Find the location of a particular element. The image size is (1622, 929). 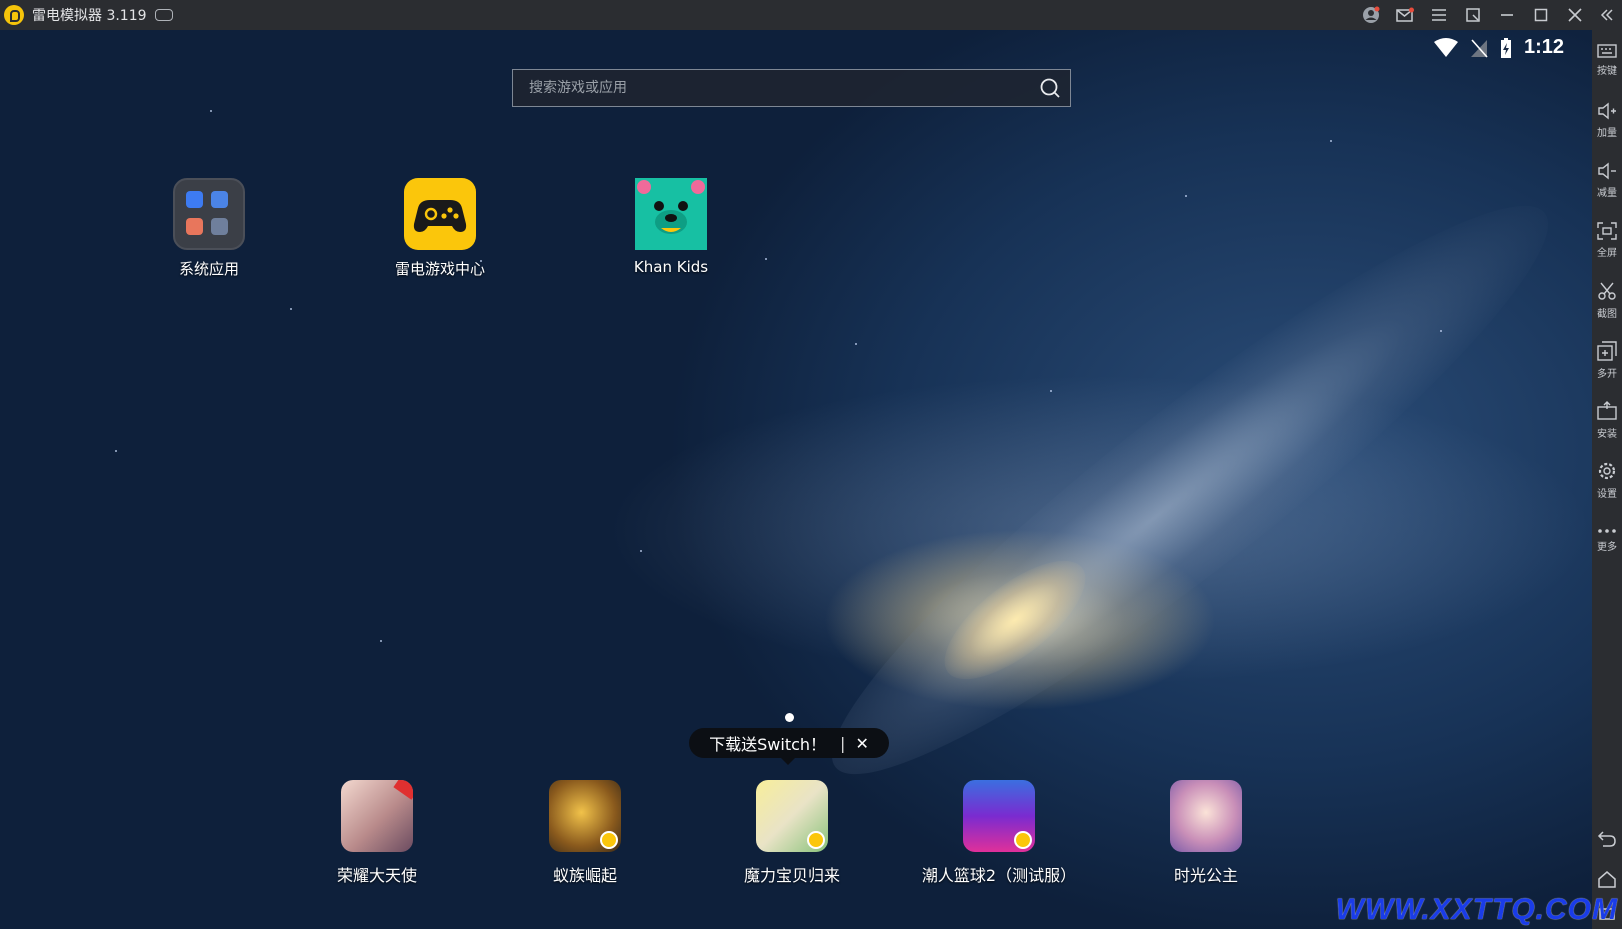

sidebar-item-more: 更多 is located at coordinates (1607, 540).